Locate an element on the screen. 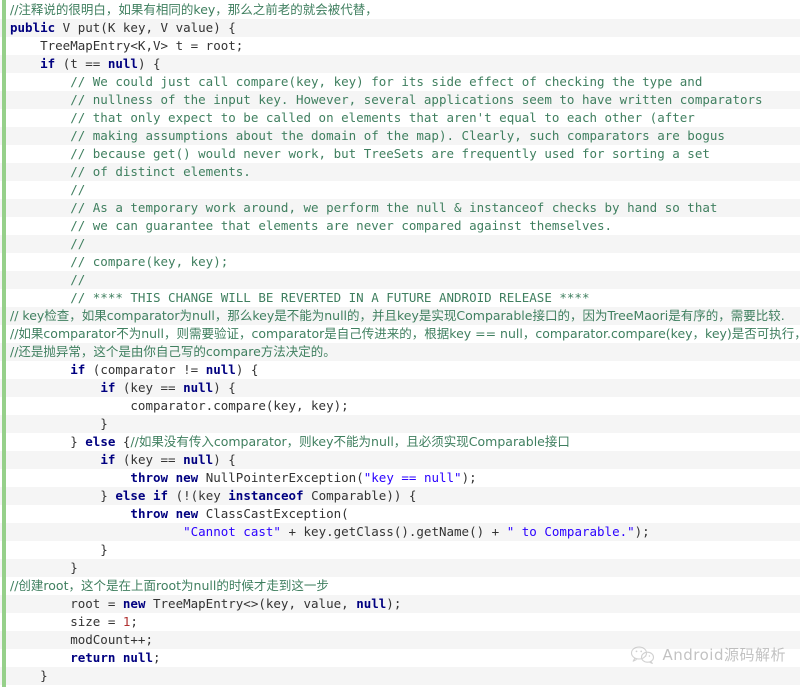 The height and width of the screenshot is (687, 800). code-token-pl: TreeMapEntry<K,V> t = root; is located at coordinates (127, 45).